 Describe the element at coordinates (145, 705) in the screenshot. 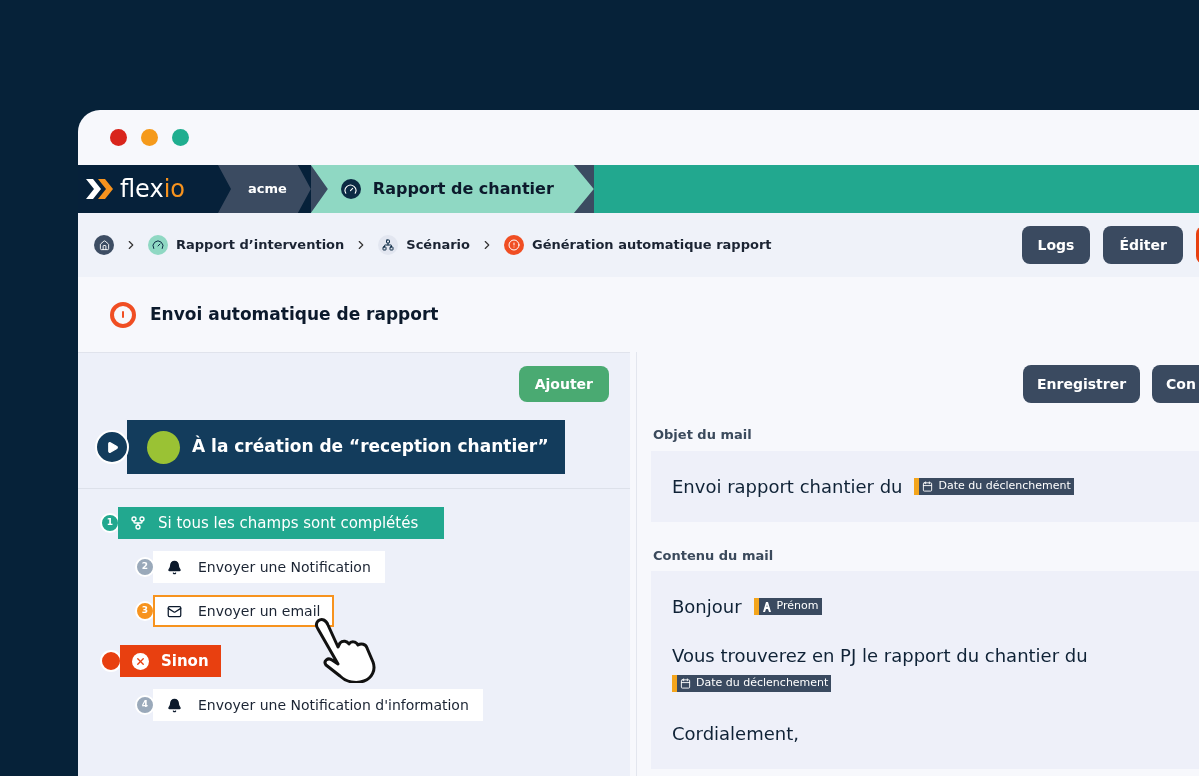

I see `step-number: 4` at that location.